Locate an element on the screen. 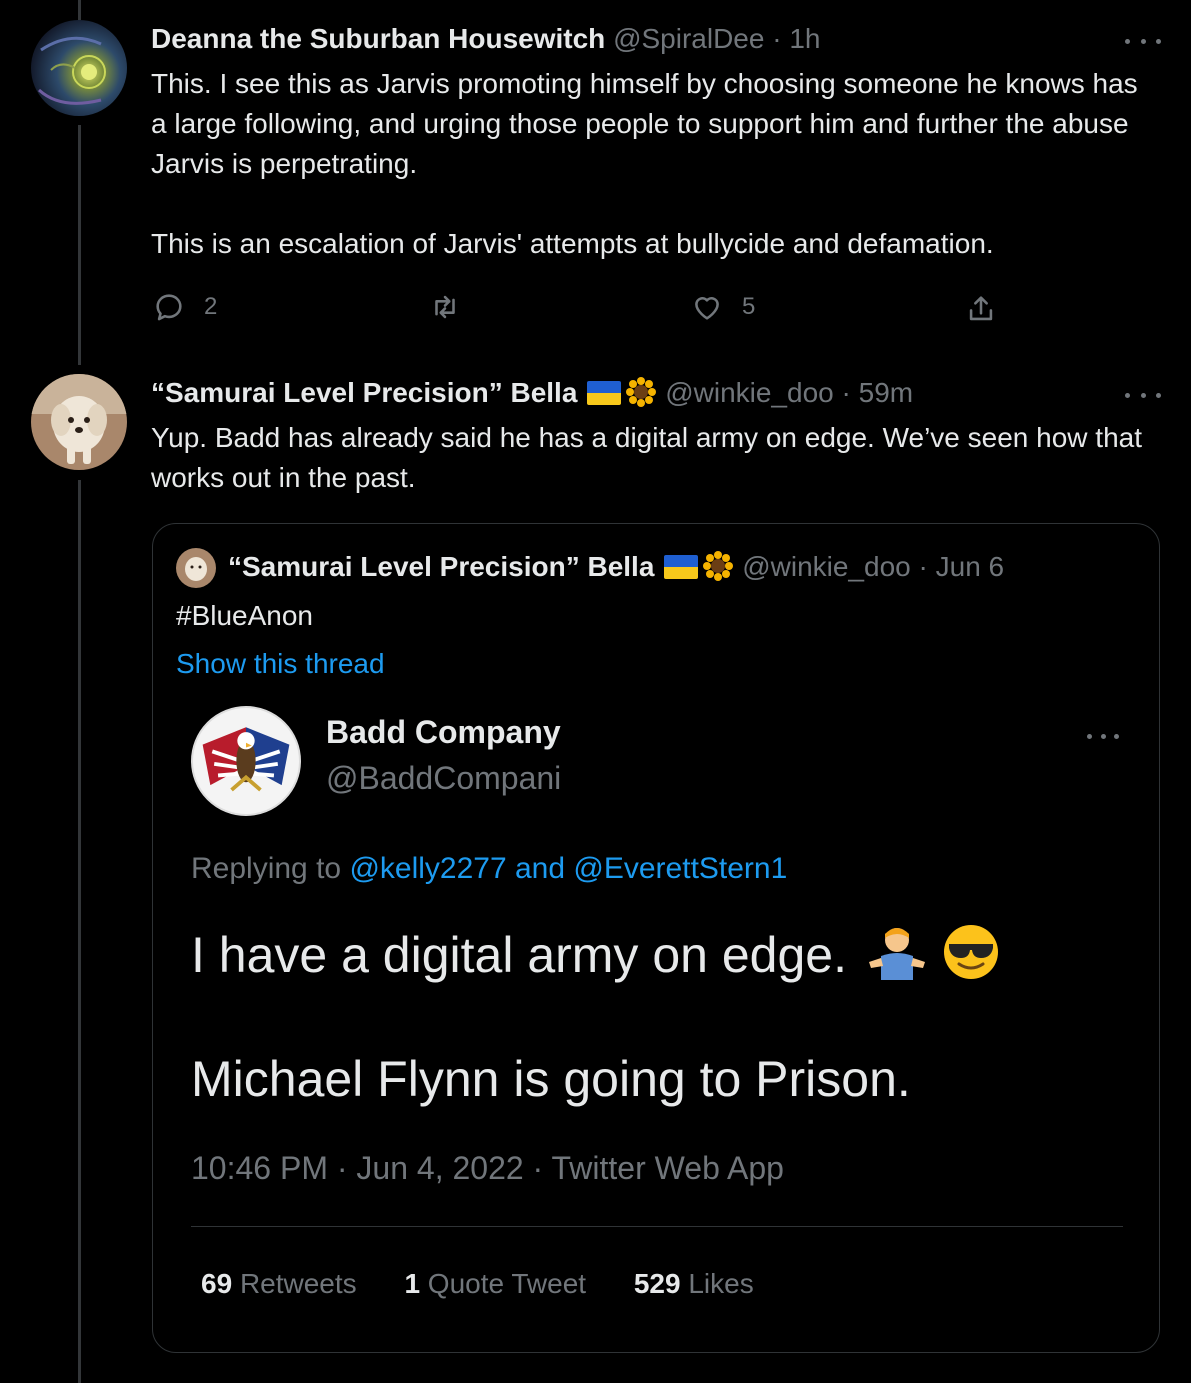 The height and width of the screenshot is (1383, 1191). retweets-stat: 69 Retweets is located at coordinates (279, 1283).